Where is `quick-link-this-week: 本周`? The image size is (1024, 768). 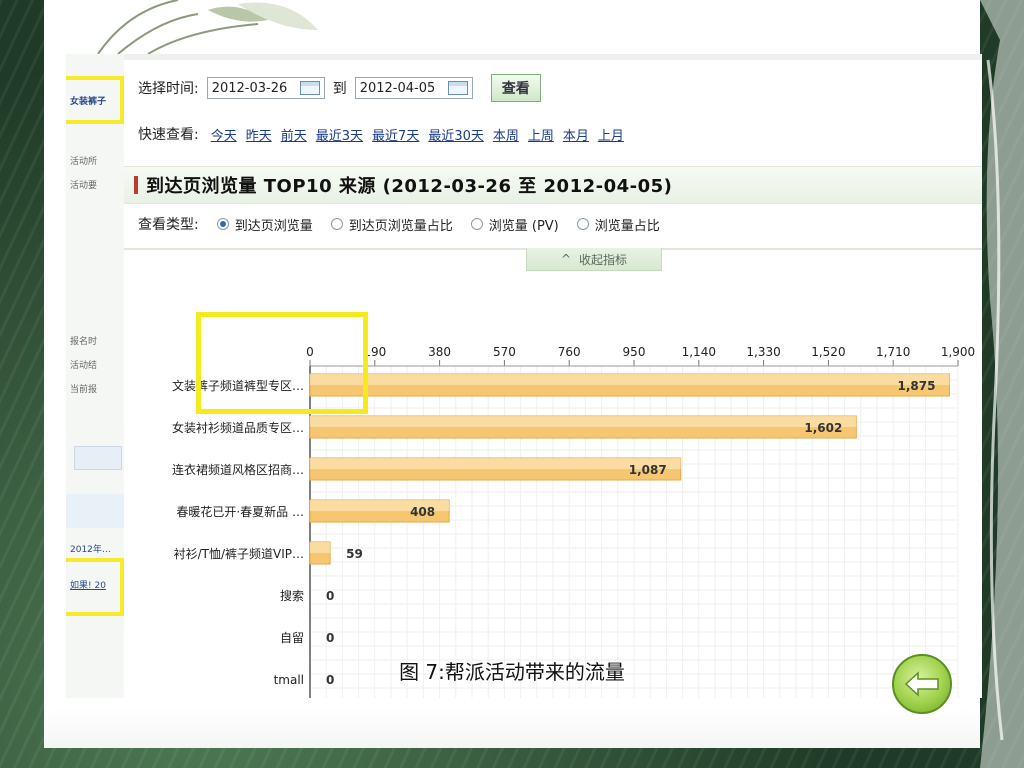 quick-link-this-week: 本周 is located at coordinates (506, 134).